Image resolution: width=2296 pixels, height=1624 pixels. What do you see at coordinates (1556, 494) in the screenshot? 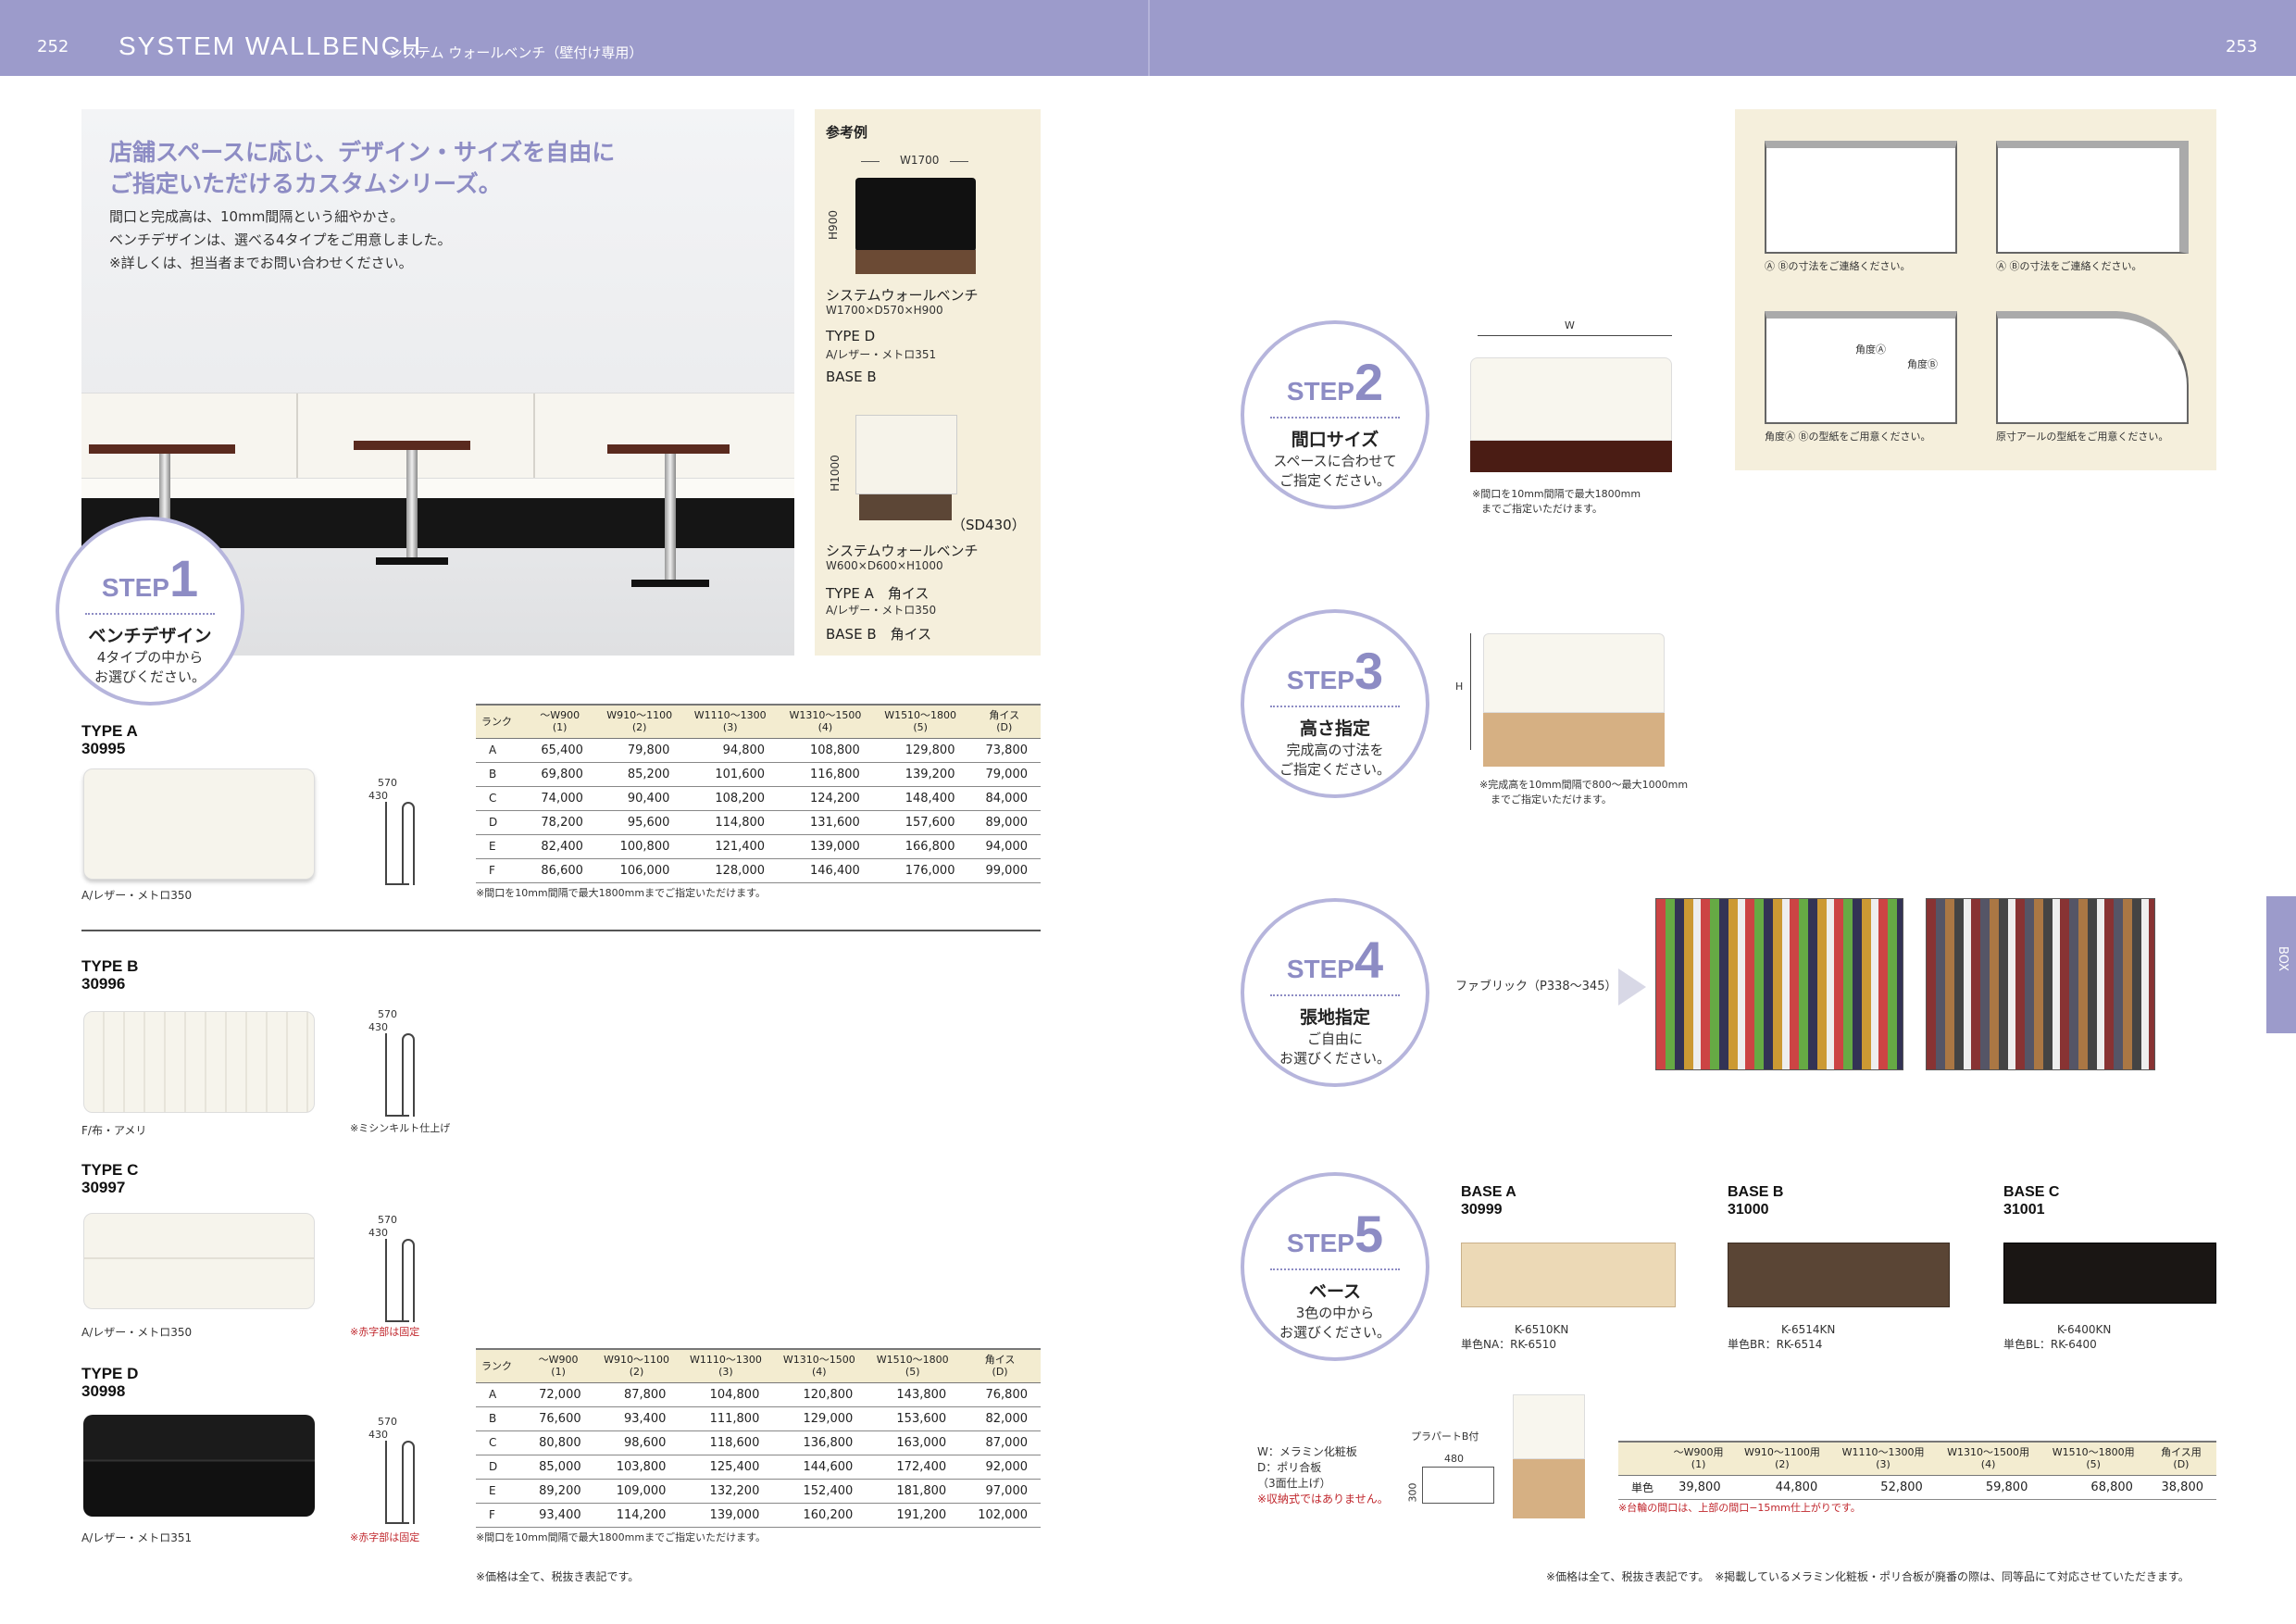
I see `step-2-note: ※間口を10mm間隔で最大1800mm` at bounding box center [1556, 494].